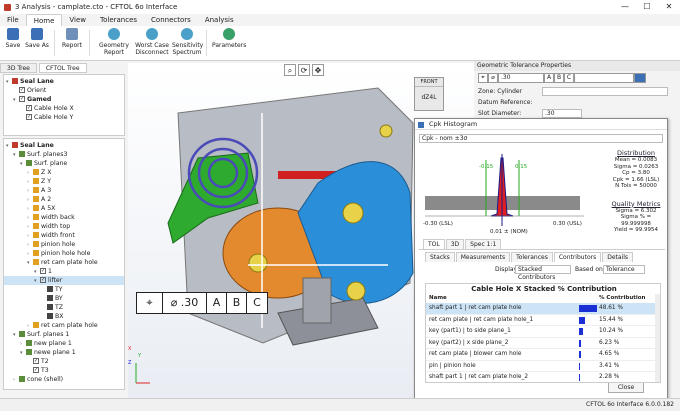 The image size is (680, 411). I want to click on tree-item: ▾ ✓ 1, so click(28, 271).